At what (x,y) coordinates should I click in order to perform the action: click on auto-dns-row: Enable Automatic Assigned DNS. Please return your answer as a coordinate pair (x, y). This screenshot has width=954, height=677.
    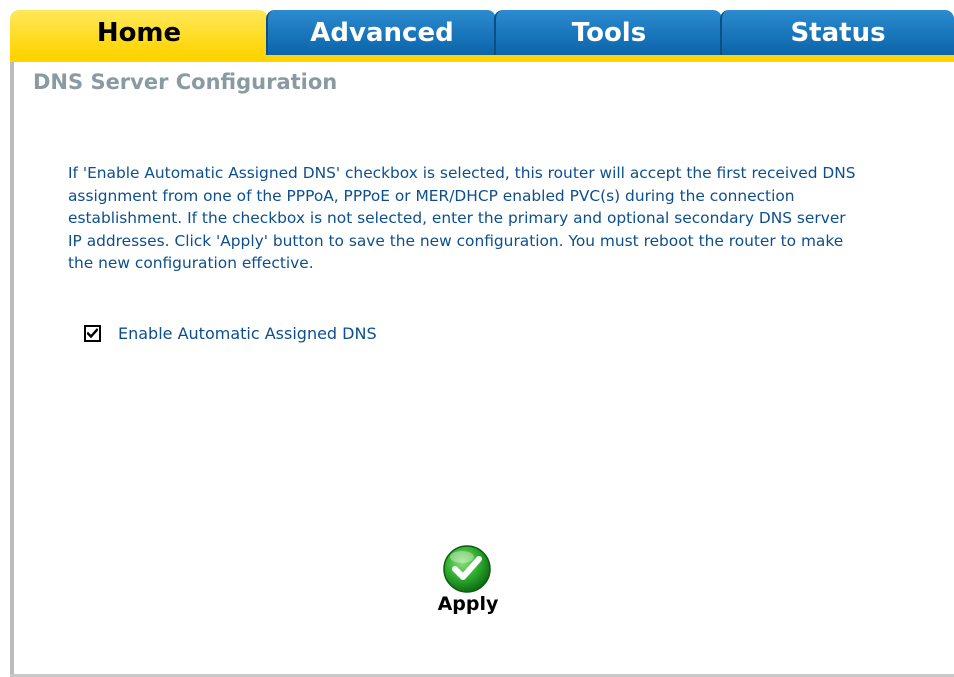
    Looking at the image, I should click on (230, 333).